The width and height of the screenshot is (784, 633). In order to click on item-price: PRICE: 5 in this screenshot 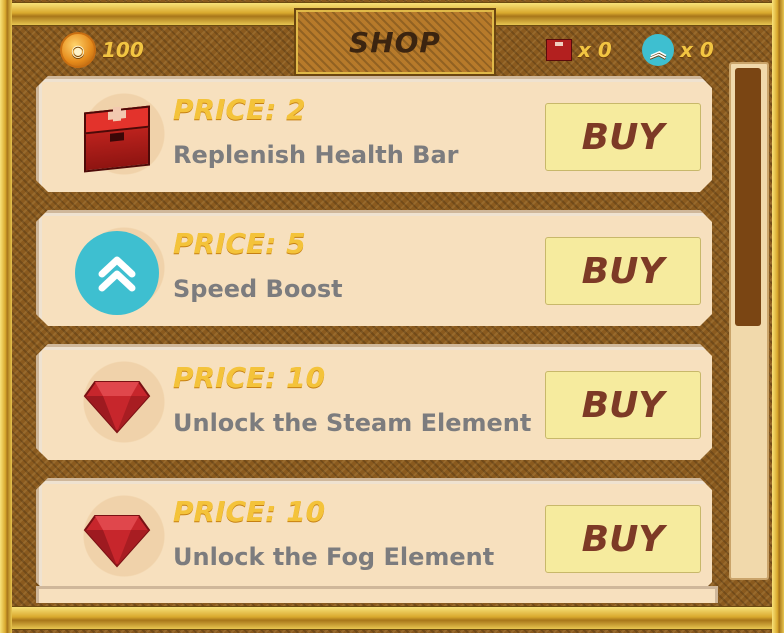, I will do `click(239, 243)`.